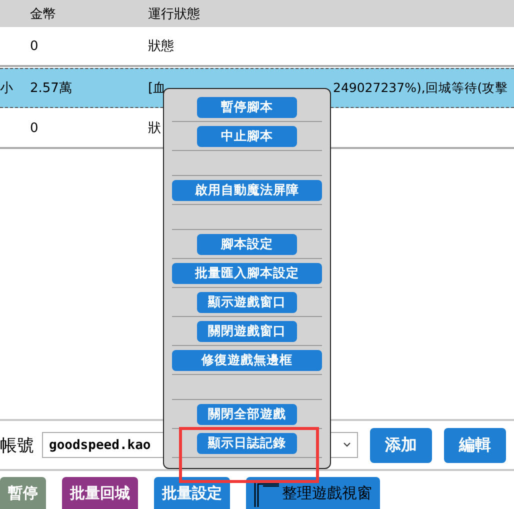 This screenshot has height=509, width=514. What do you see at coordinates (51, 88) in the screenshot?
I see `table-cell-text: 2.57萬` at bounding box center [51, 88].